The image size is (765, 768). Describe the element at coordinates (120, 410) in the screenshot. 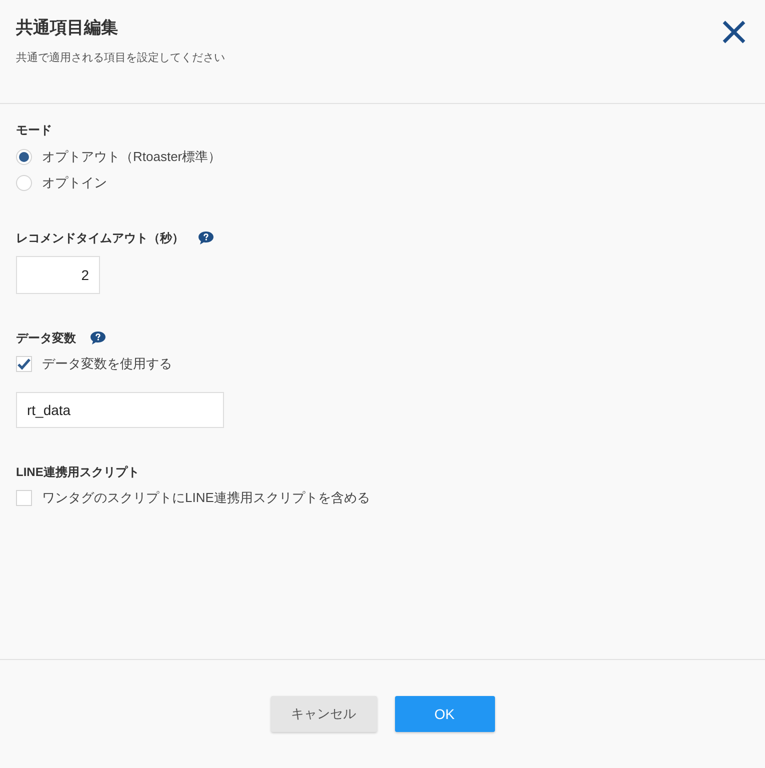

I see `text-input-field: rt_data` at that location.